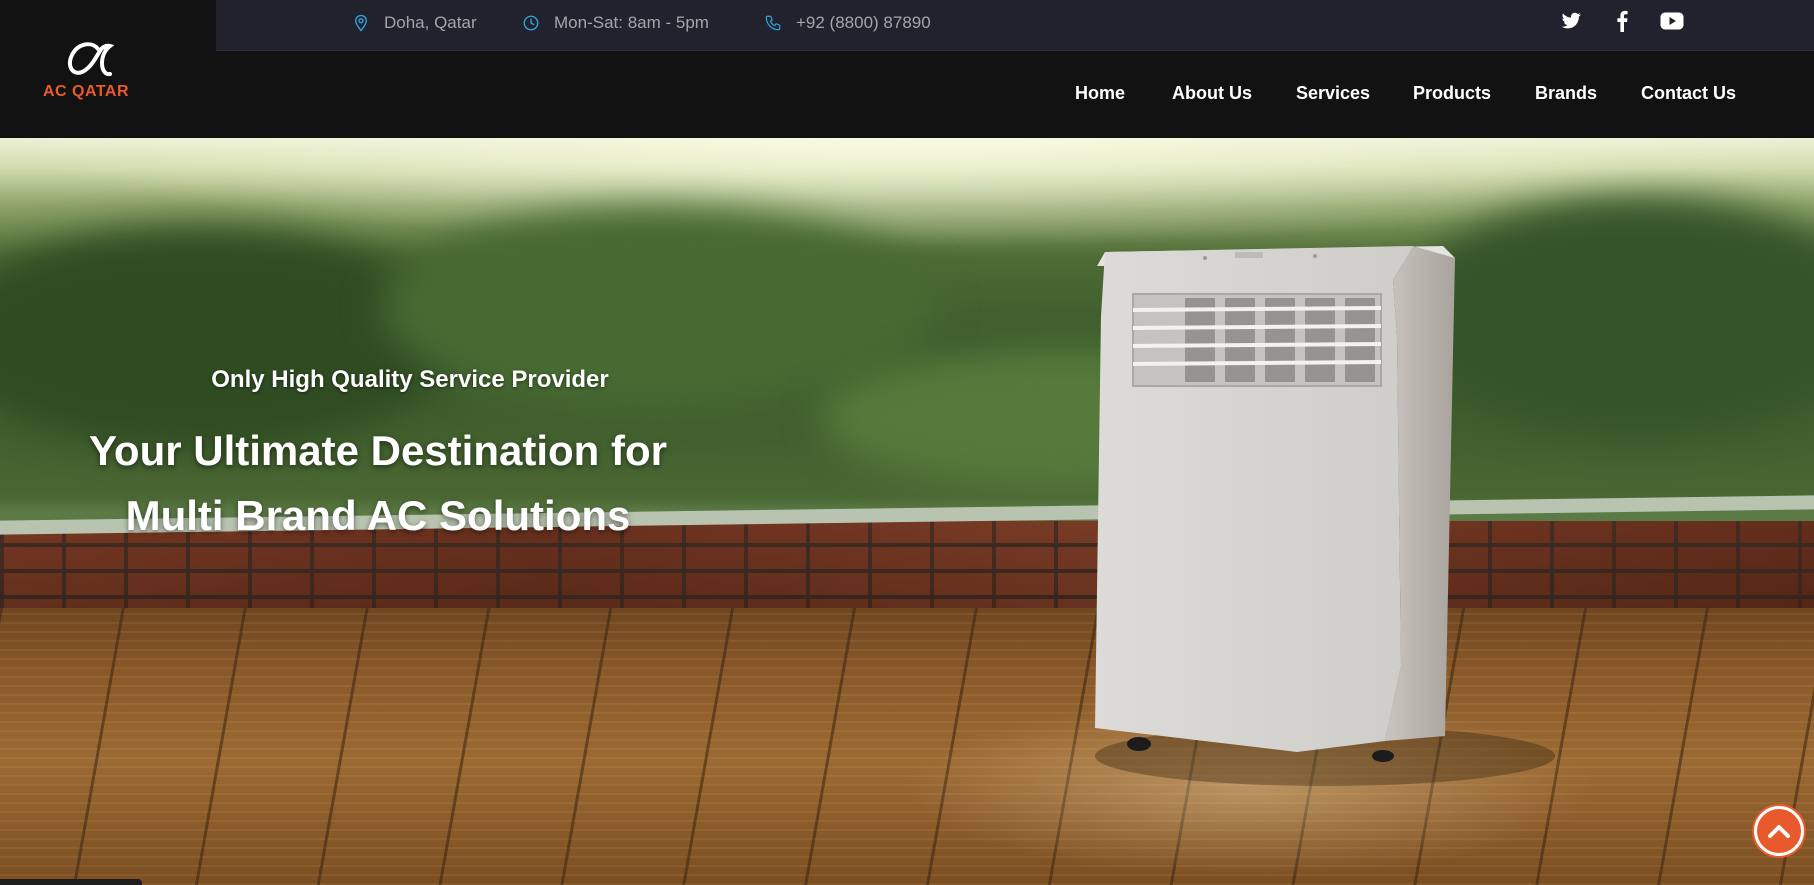  What do you see at coordinates (1566, 93) in the screenshot?
I see `nav-brands: Brands` at bounding box center [1566, 93].